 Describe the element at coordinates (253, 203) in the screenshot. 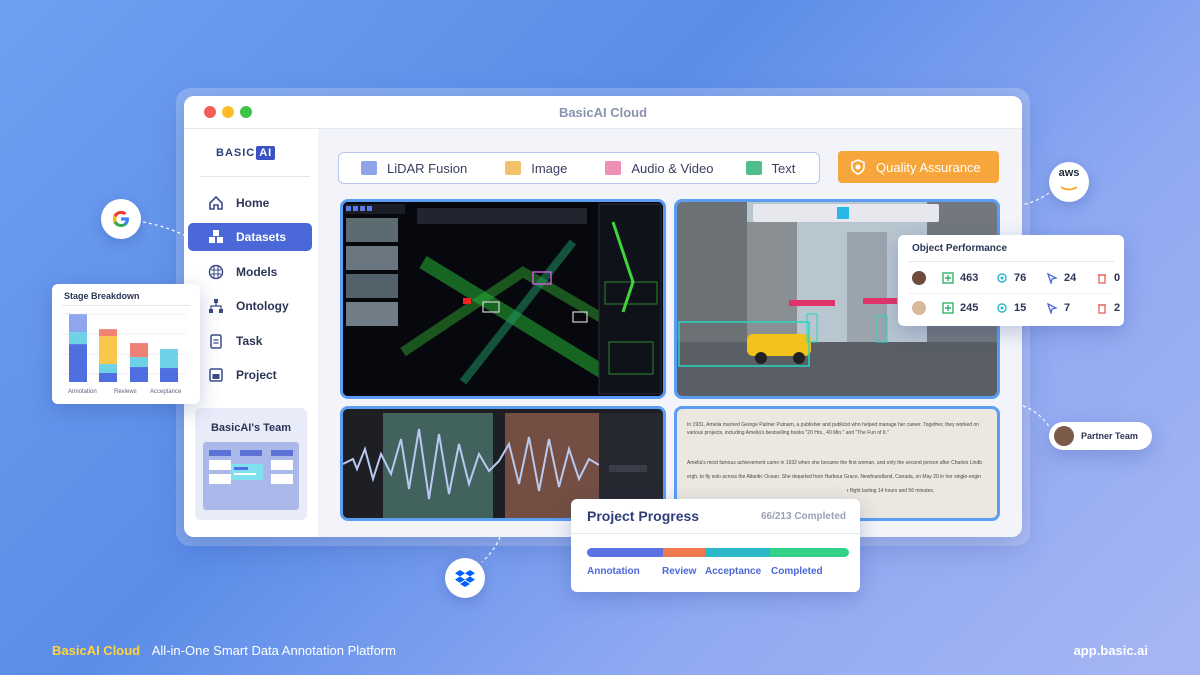

I see `sidebar-item-label: Home` at that location.